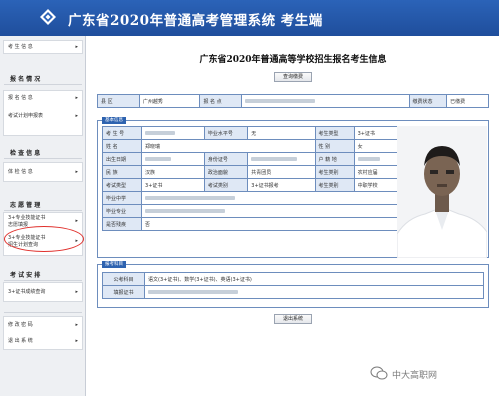  I want to click on label-household: 户 籍 地, so click(334, 159).